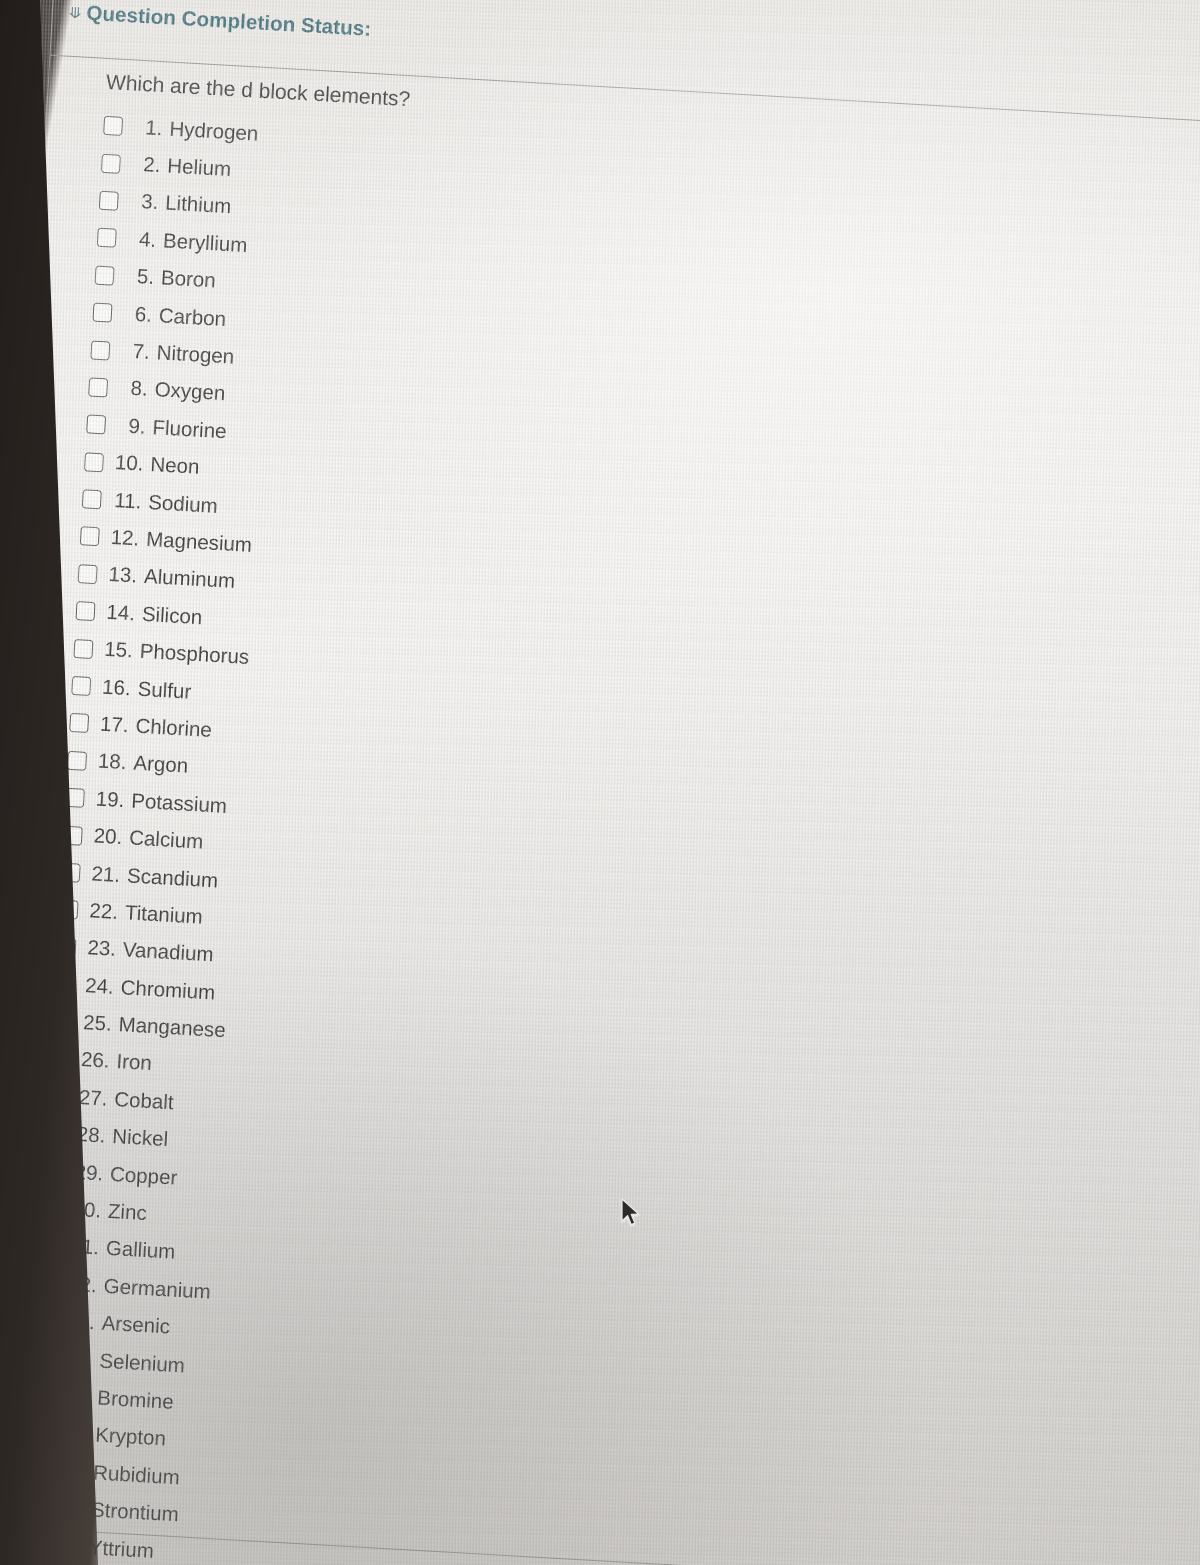  Describe the element at coordinates (106, 874) in the screenshot. I see `answer-number: 21.` at that location.